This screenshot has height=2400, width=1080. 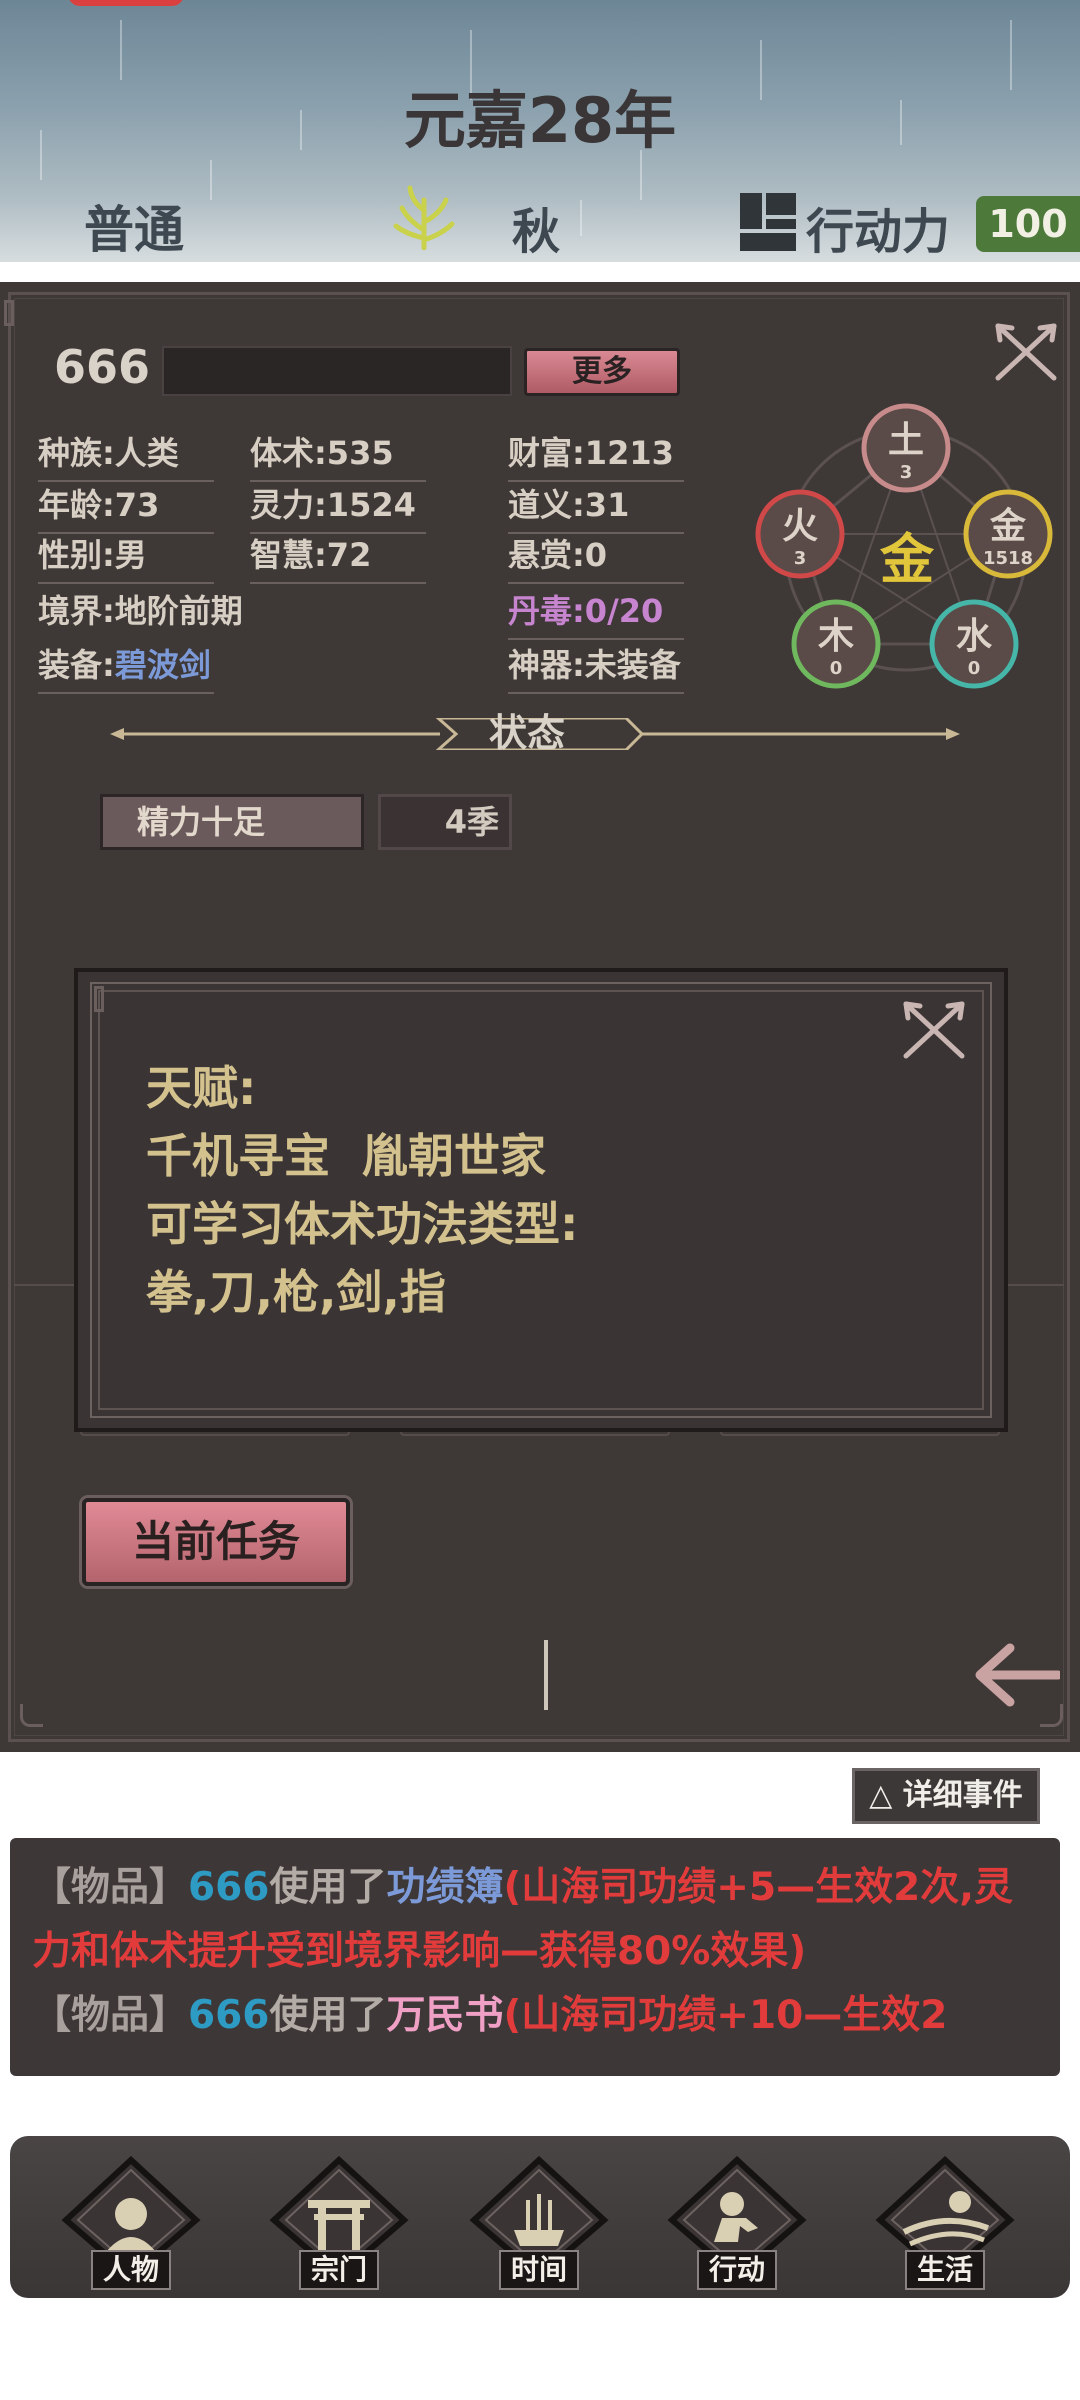 I want to click on svg-text: 1518, so click(x=1008, y=558).